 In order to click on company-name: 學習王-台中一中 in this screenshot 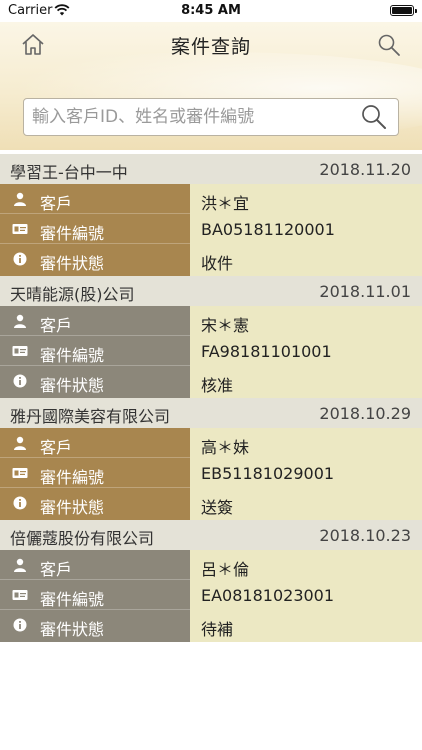, I will do `click(69, 172)`.